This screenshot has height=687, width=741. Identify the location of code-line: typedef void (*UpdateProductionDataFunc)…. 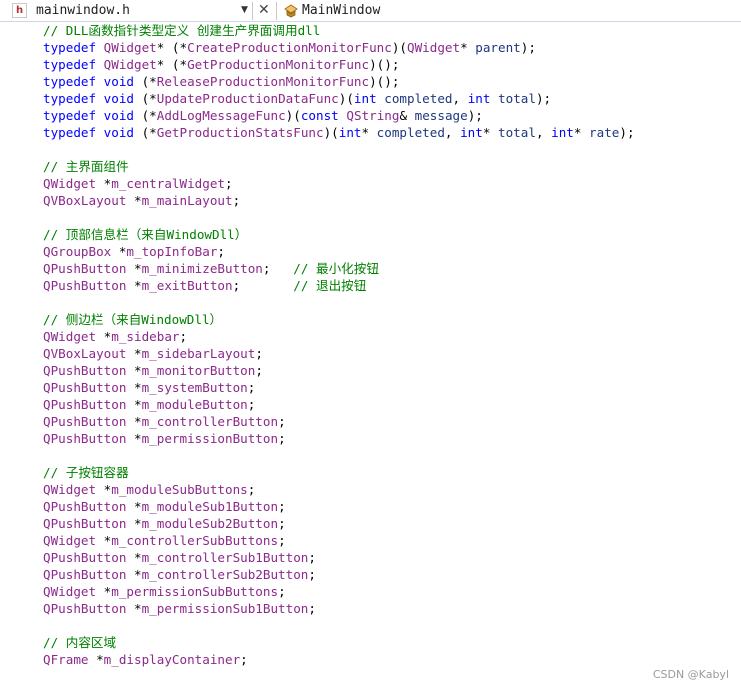
(339, 98).